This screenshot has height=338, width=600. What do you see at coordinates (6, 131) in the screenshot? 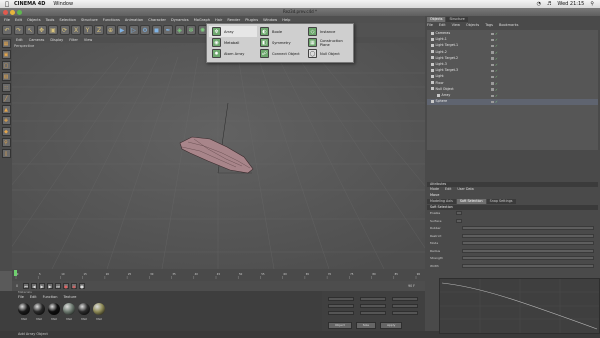
I see `tweak-mode-icon: ◆` at bounding box center [6, 131].